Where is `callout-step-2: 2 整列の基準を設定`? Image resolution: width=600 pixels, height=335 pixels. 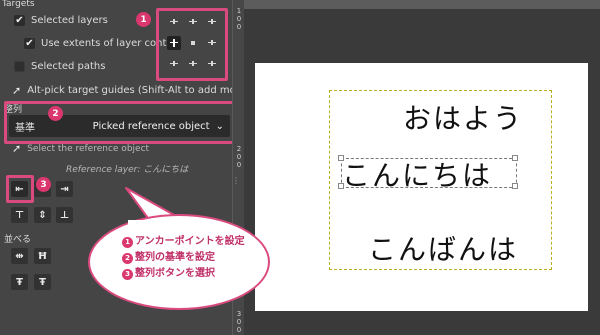
callout-step-2: 2 整列の基準を設定 is located at coordinates (183, 258).